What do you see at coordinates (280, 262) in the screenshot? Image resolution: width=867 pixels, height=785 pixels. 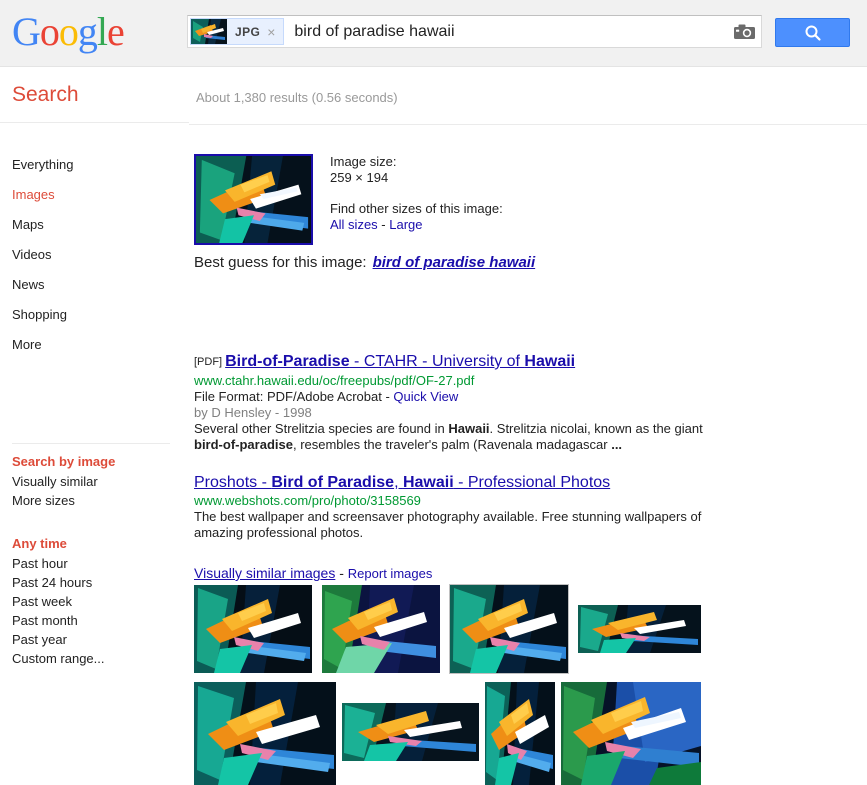 I see `best-guess-label: Best guess for this image:` at bounding box center [280, 262].